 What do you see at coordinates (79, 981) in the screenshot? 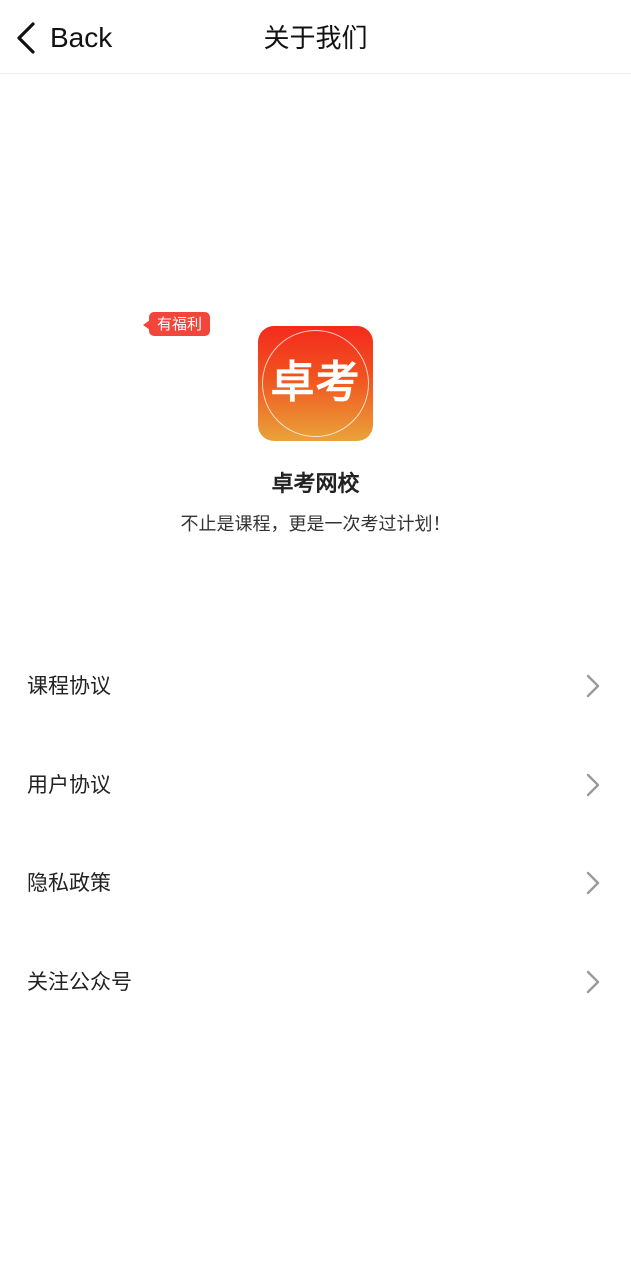
I see `menu-item-label: 关注公众号` at bounding box center [79, 981].